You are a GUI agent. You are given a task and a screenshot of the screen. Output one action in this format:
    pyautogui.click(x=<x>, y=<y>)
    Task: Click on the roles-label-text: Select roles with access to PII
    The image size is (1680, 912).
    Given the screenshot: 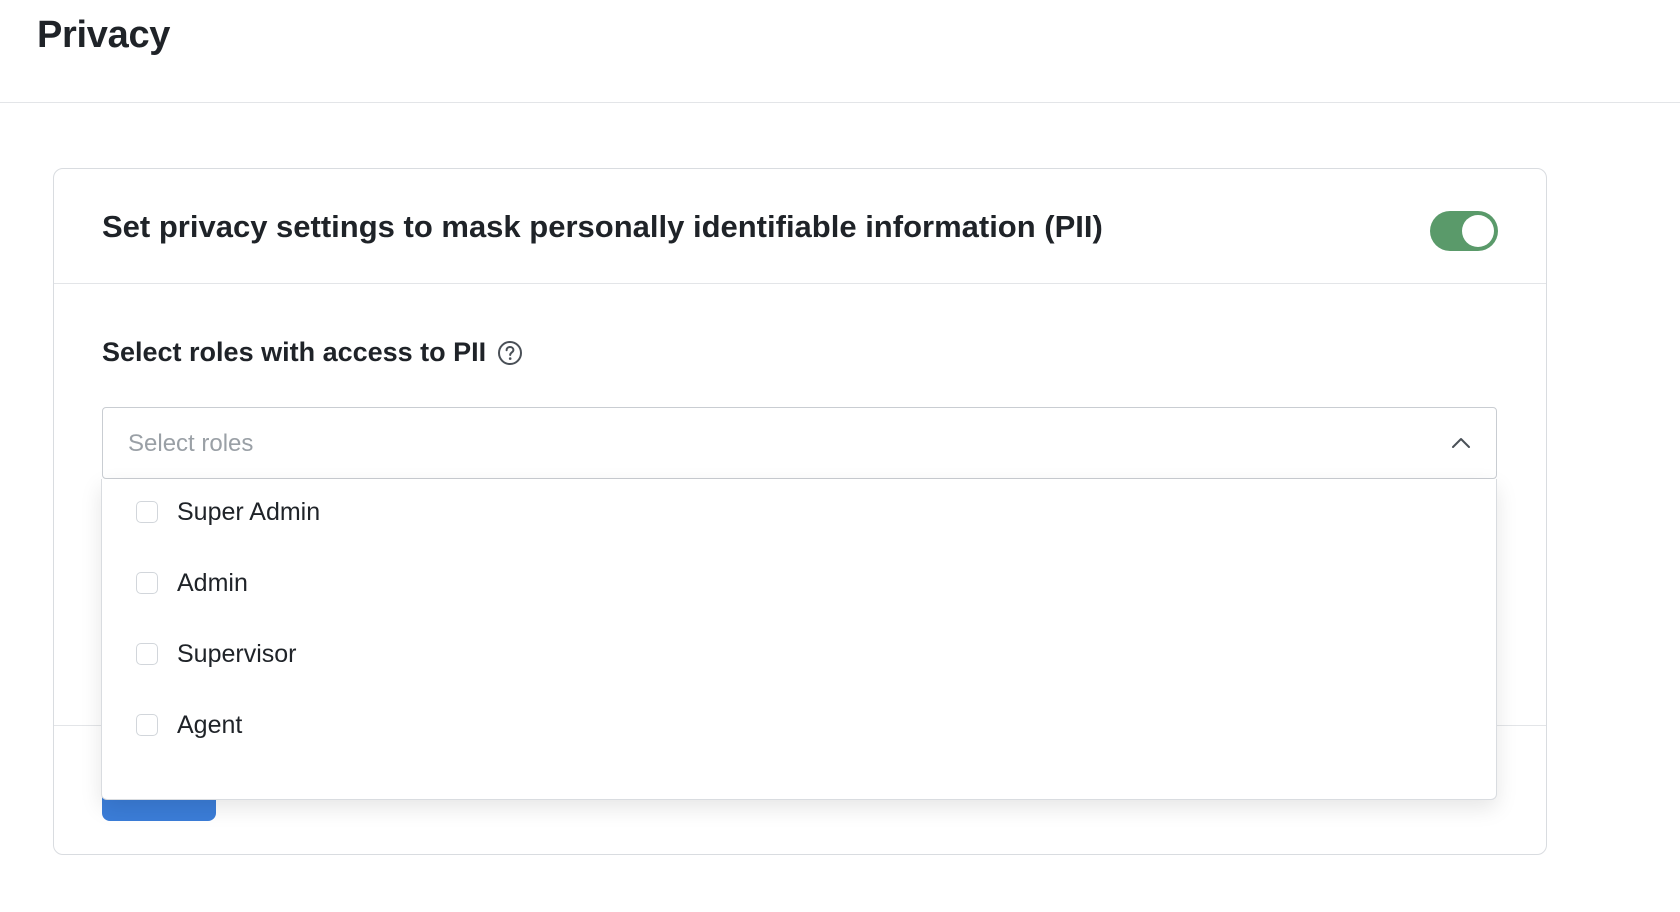 What is the action you would take?
    pyautogui.click(x=294, y=352)
    